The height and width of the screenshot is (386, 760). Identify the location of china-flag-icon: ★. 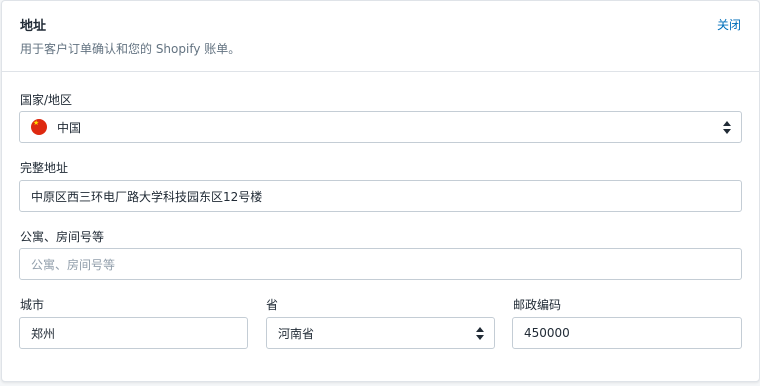
(39, 127).